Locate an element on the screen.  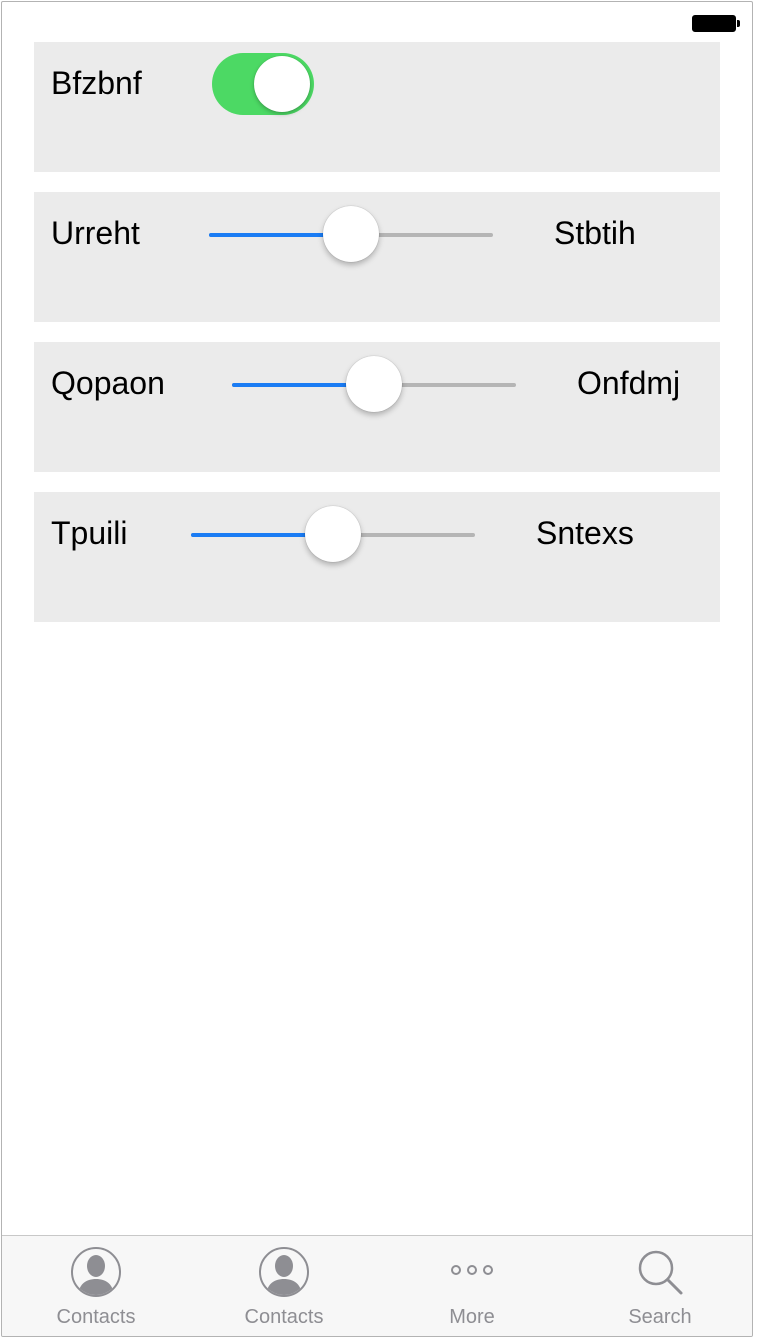
search-icon is located at coordinates (660, 1274).